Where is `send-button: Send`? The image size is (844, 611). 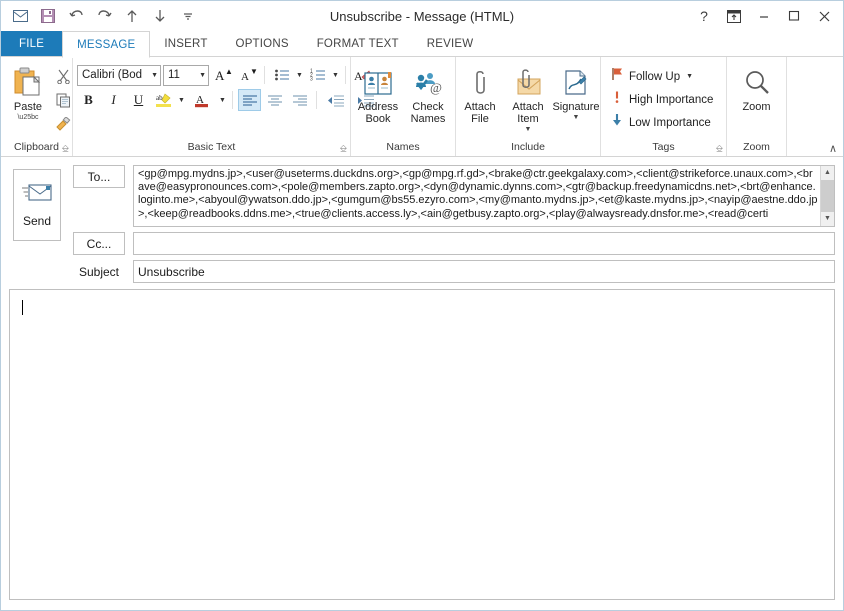 send-button: Send is located at coordinates (37, 205).